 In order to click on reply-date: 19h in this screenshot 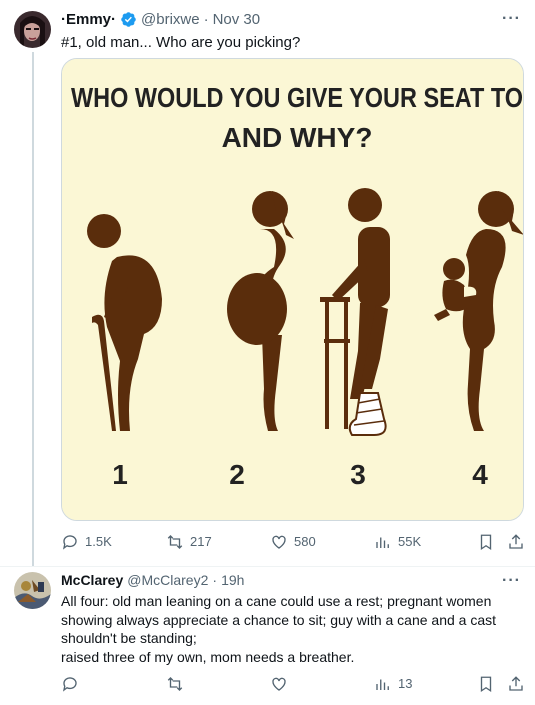, I will do `click(232, 580)`.